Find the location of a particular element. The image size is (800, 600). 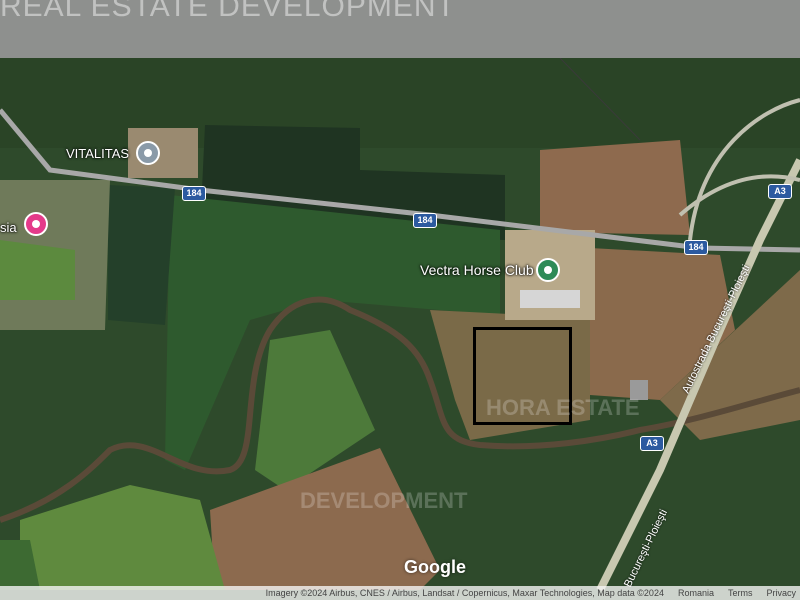

watermark-estate: HORA ESTATE is located at coordinates (563, 407).